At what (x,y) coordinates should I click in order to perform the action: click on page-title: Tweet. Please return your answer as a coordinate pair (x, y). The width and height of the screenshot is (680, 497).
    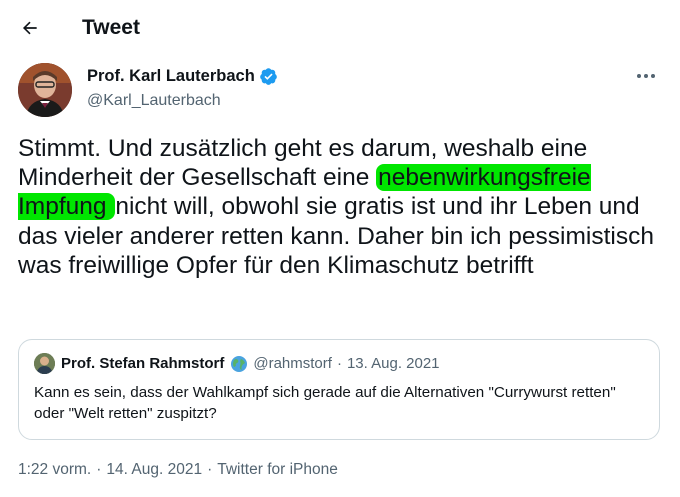
    Looking at the image, I should click on (111, 27).